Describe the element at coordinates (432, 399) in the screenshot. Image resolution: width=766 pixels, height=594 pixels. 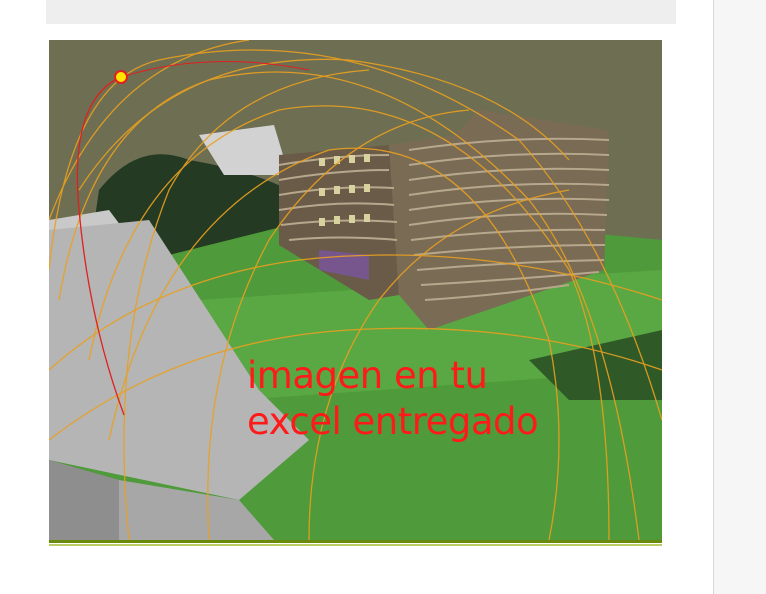
I see `image-caption: imagen en tu excel entregado` at that location.